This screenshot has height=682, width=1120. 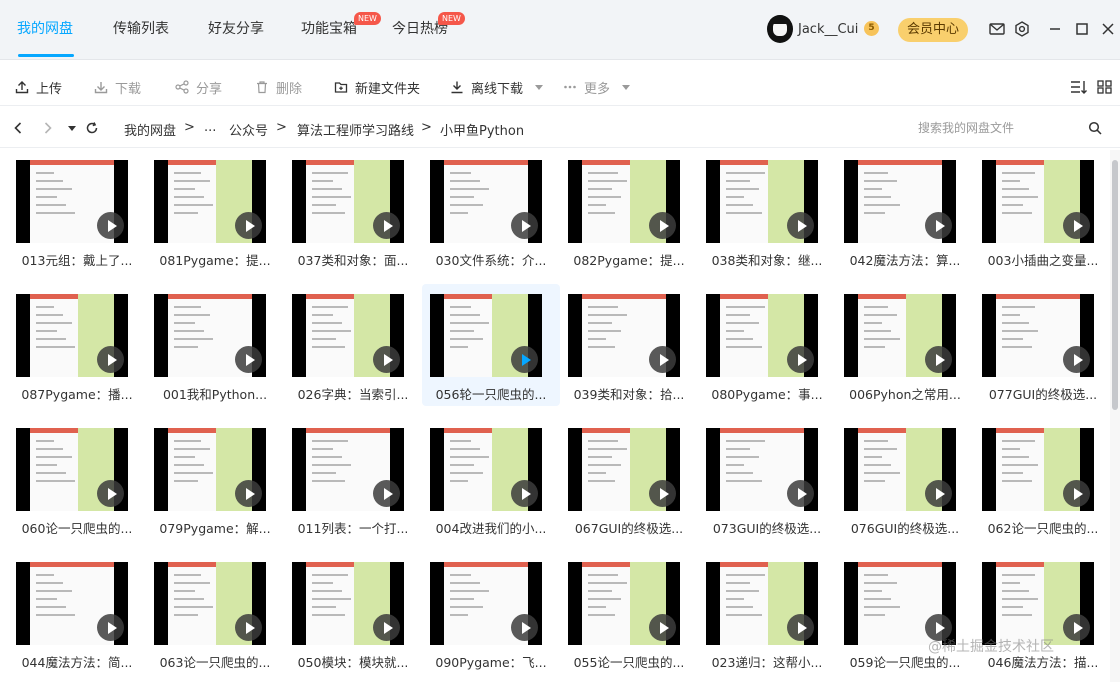 I want to click on sort-icon, so click(x=1079, y=87).